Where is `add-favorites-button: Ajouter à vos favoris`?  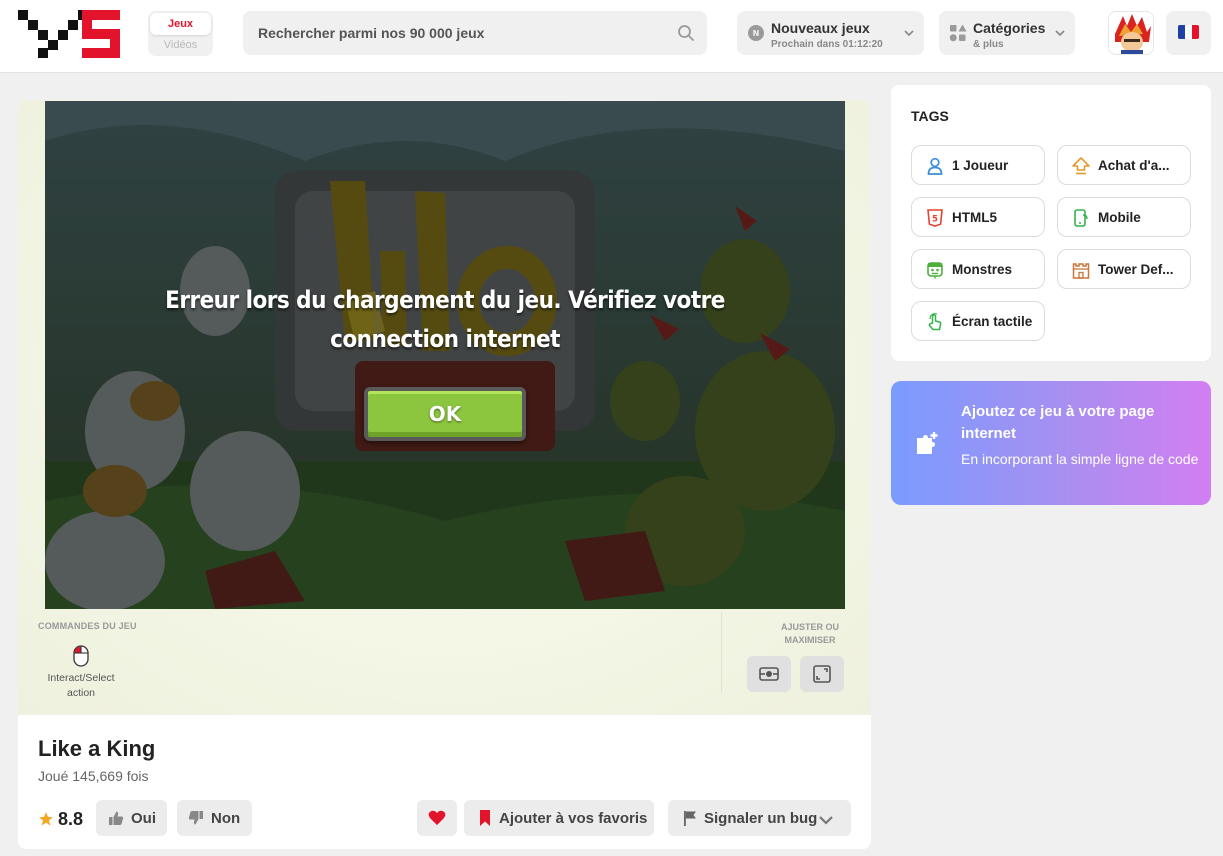 add-favorites-button: Ajouter à vos favoris is located at coordinates (559, 818).